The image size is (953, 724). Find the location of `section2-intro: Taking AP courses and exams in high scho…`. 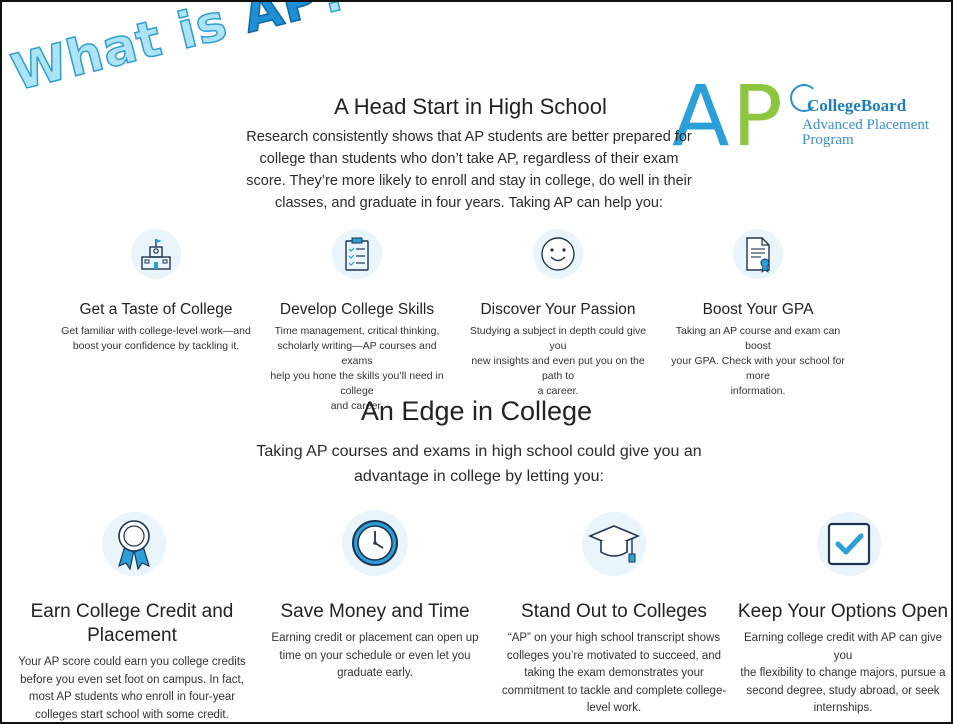

section2-intro: Taking AP courses and exams in high scho… is located at coordinates (479, 464).